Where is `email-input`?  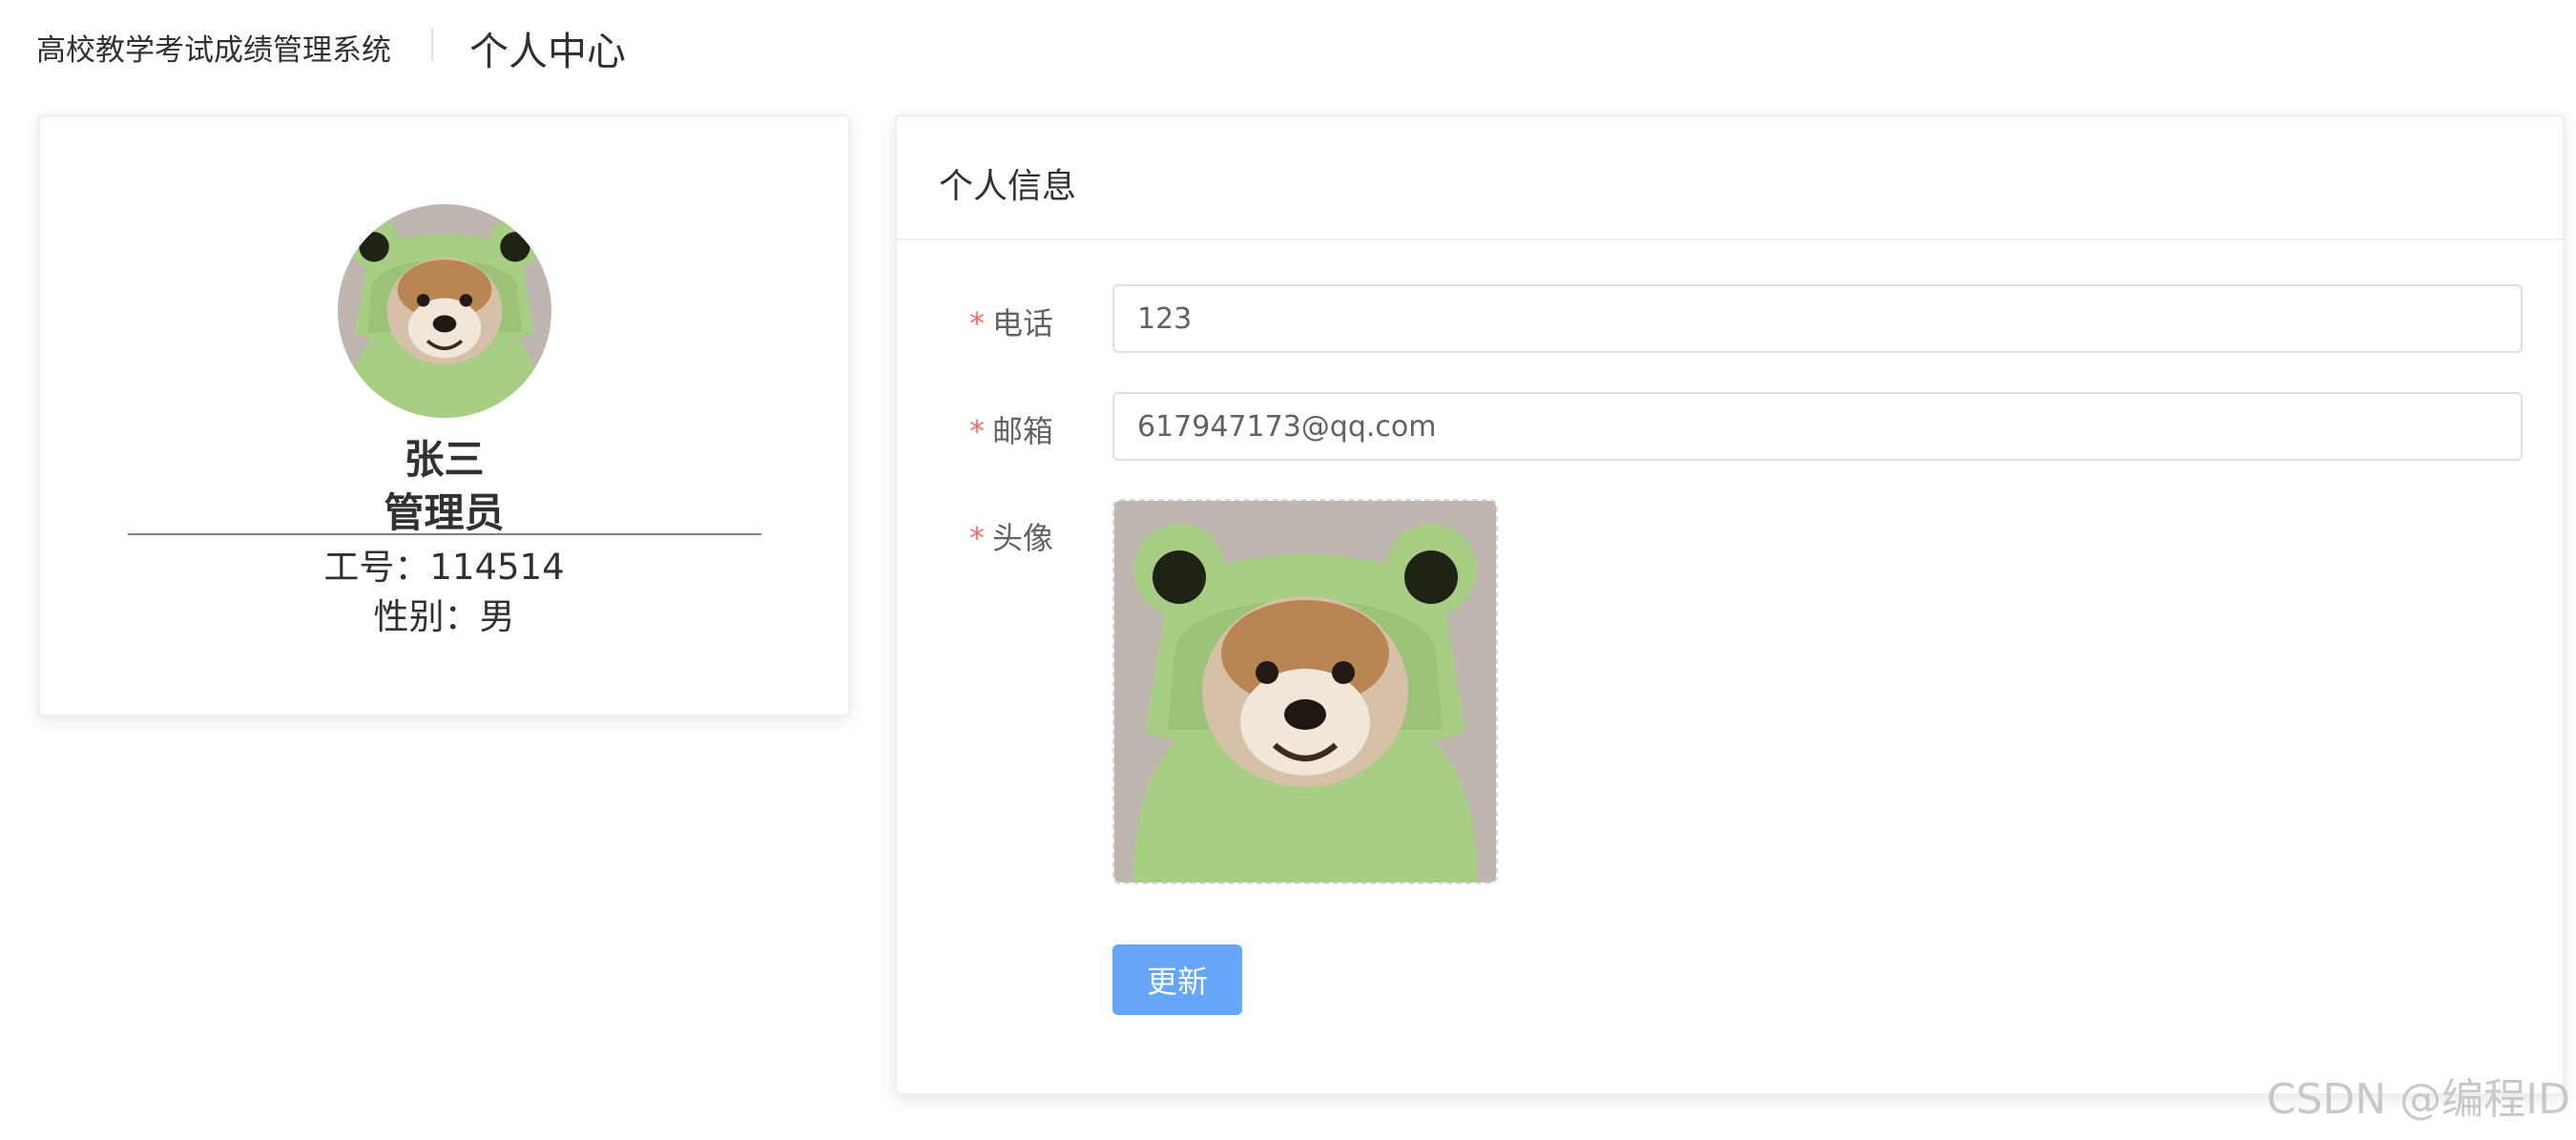 email-input is located at coordinates (1817, 427).